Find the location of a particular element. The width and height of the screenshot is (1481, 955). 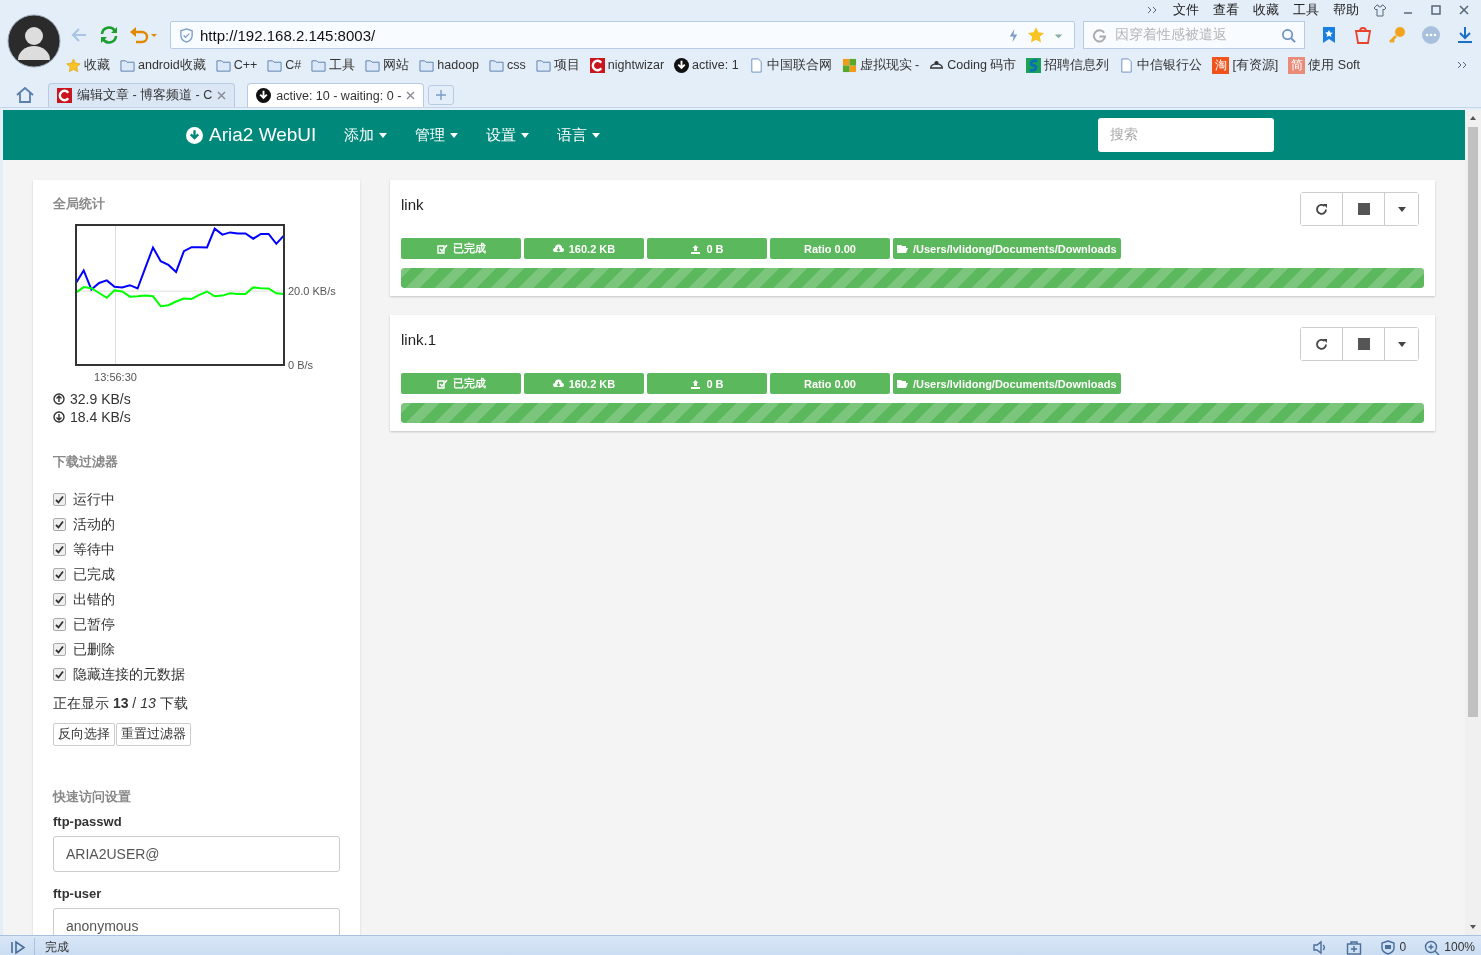

menu-item: 收藏 is located at coordinates (1266, 10).